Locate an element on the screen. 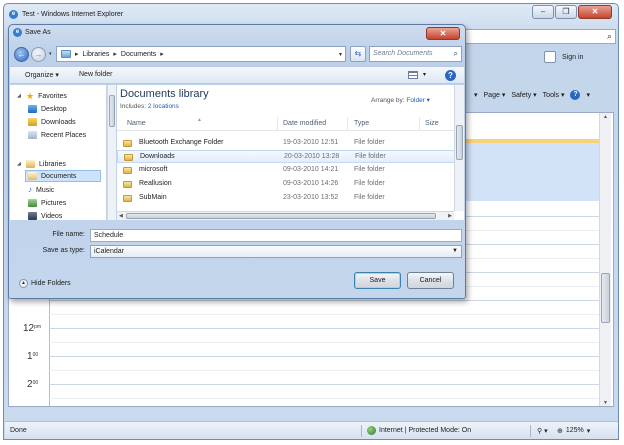 This screenshot has height=445, width=624. scroll-up-icon: ▲ is located at coordinates (605, 117).